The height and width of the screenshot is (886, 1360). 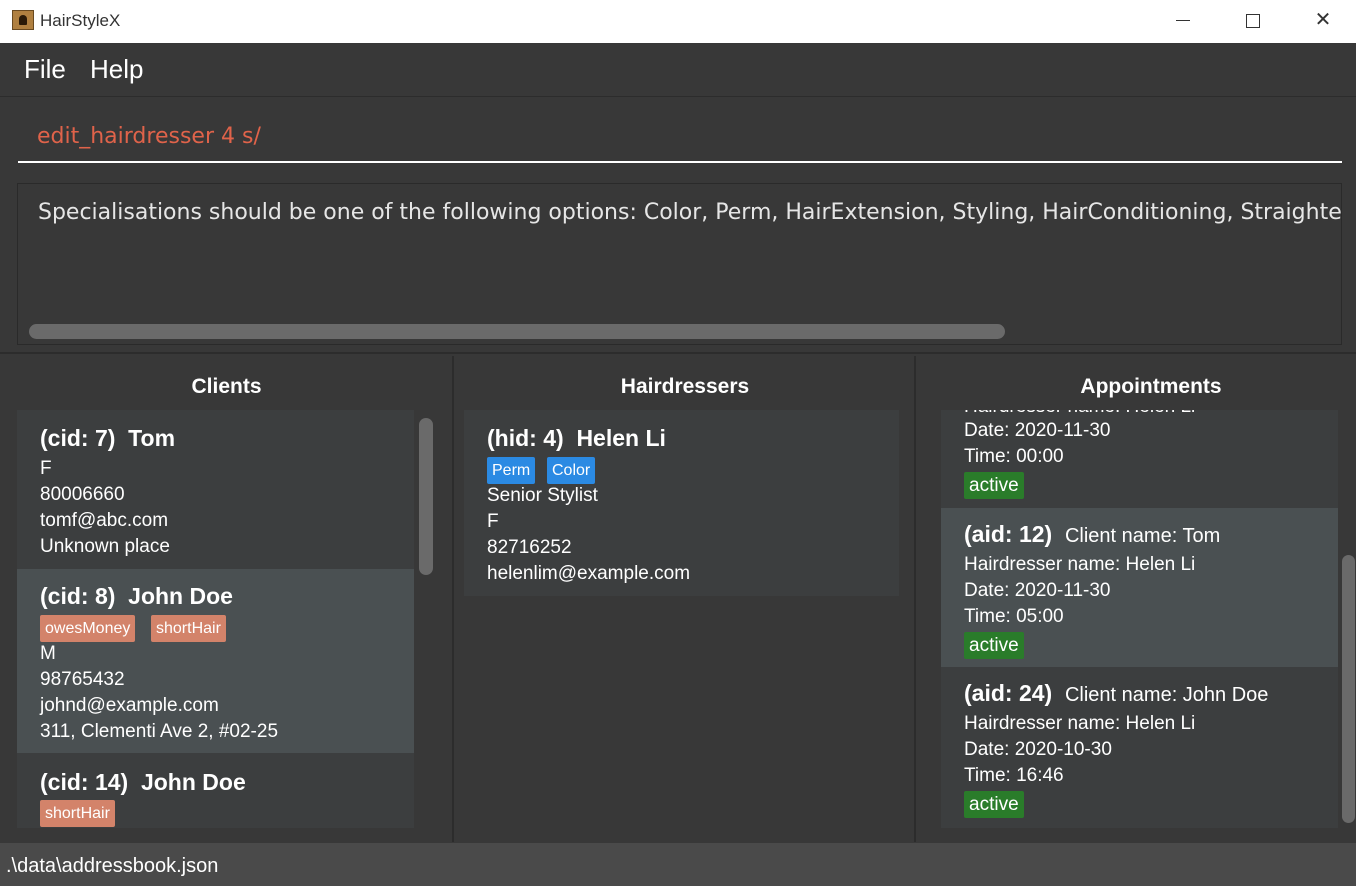 I want to click on client-card: (cid: 14) John Doe shortHair, so click(x=215, y=790).